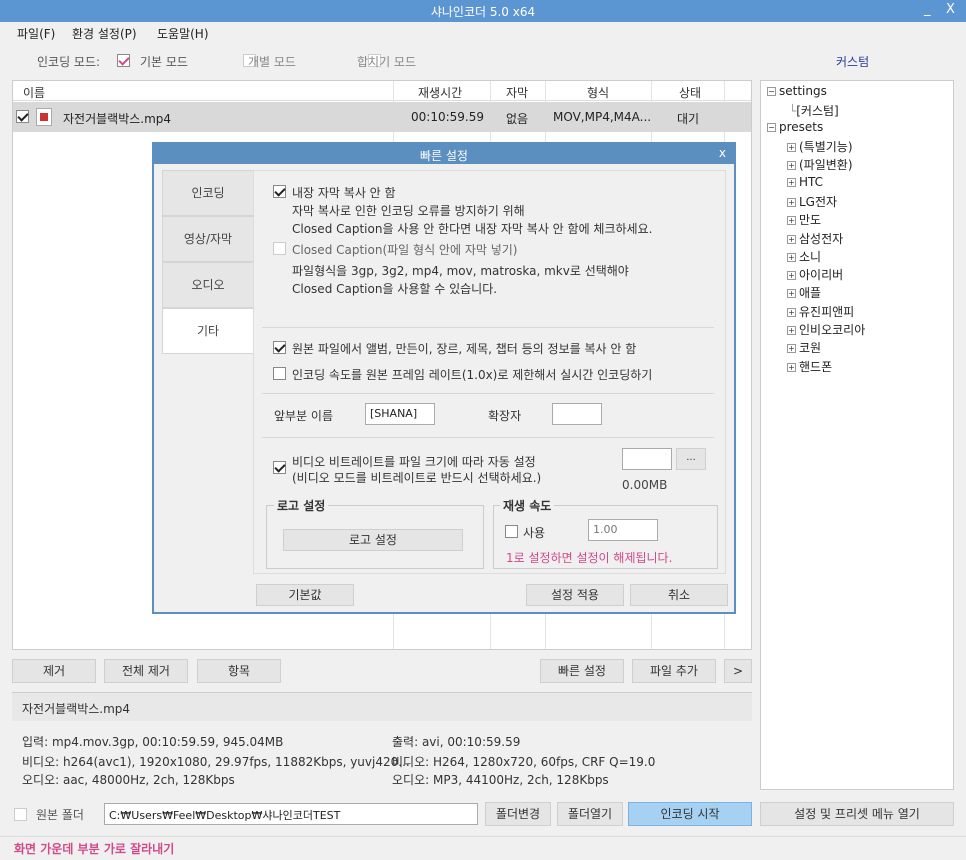 This screenshot has width=966, height=860. I want to click on opt-no-metadata-checkbox, so click(279, 347).